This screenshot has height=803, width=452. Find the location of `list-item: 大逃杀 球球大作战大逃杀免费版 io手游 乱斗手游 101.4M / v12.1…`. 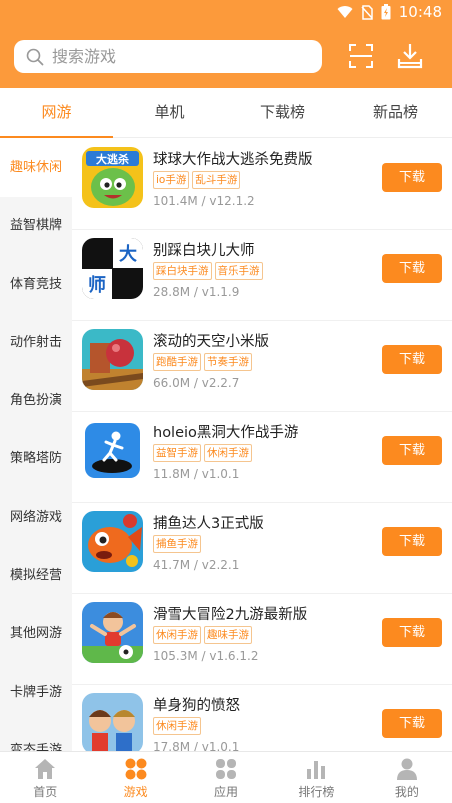

list-item: 大逃杀 球球大作战大逃杀免费版 io手游 乱斗手游 101.4M / v12.1… is located at coordinates (262, 184).